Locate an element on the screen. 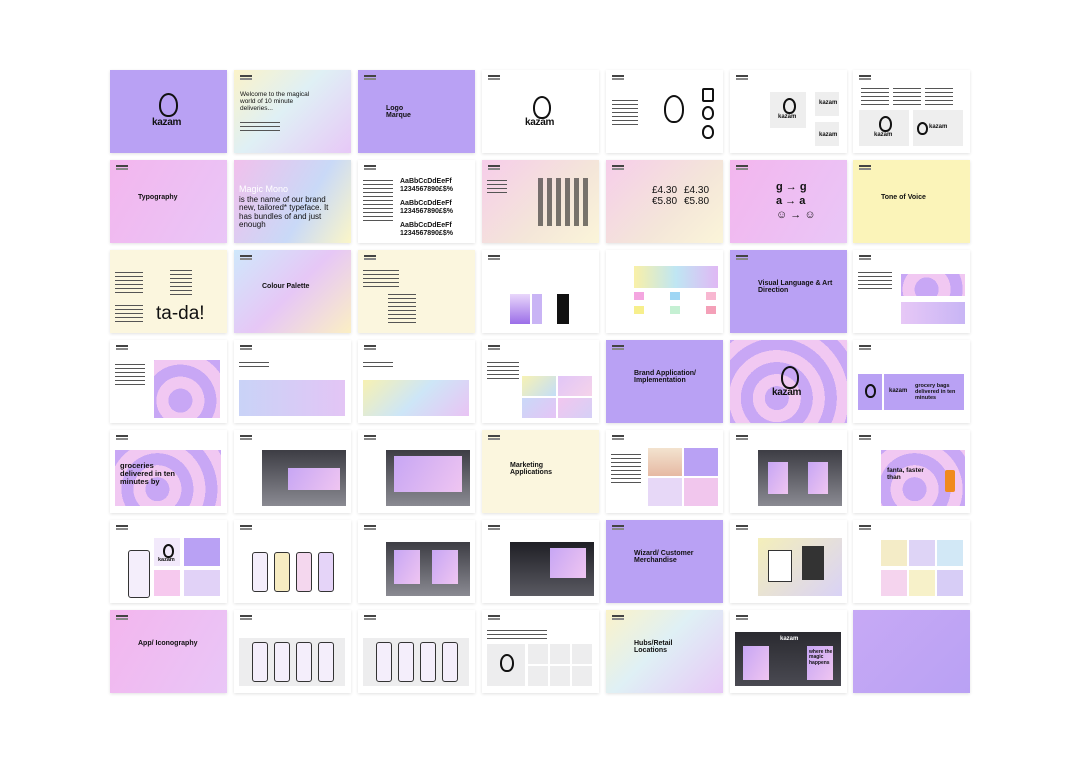 This screenshot has width=1080, height=763. slide-numerals: £4.30 €5.80 £4.30 €5.80 is located at coordinates (664, 201).